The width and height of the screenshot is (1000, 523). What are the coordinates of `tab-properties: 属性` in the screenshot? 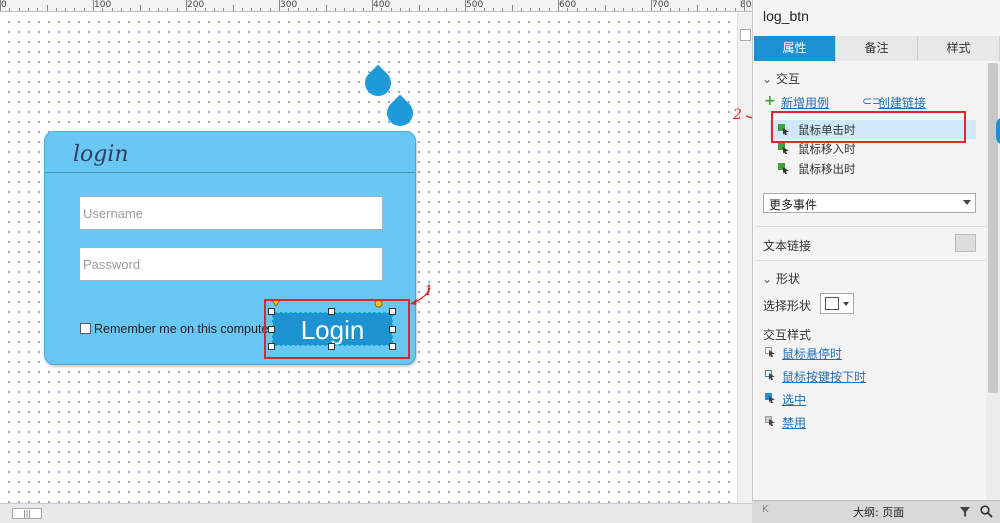 It's located at (795, 48).